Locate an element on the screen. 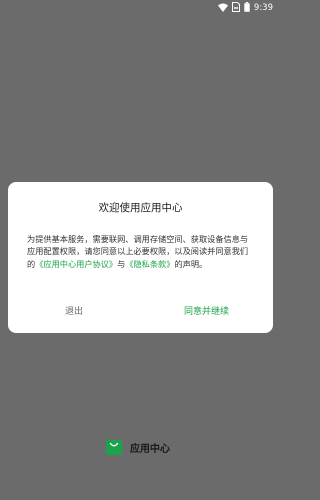  exit-button: 退出 is located at coordinates (74, 312).